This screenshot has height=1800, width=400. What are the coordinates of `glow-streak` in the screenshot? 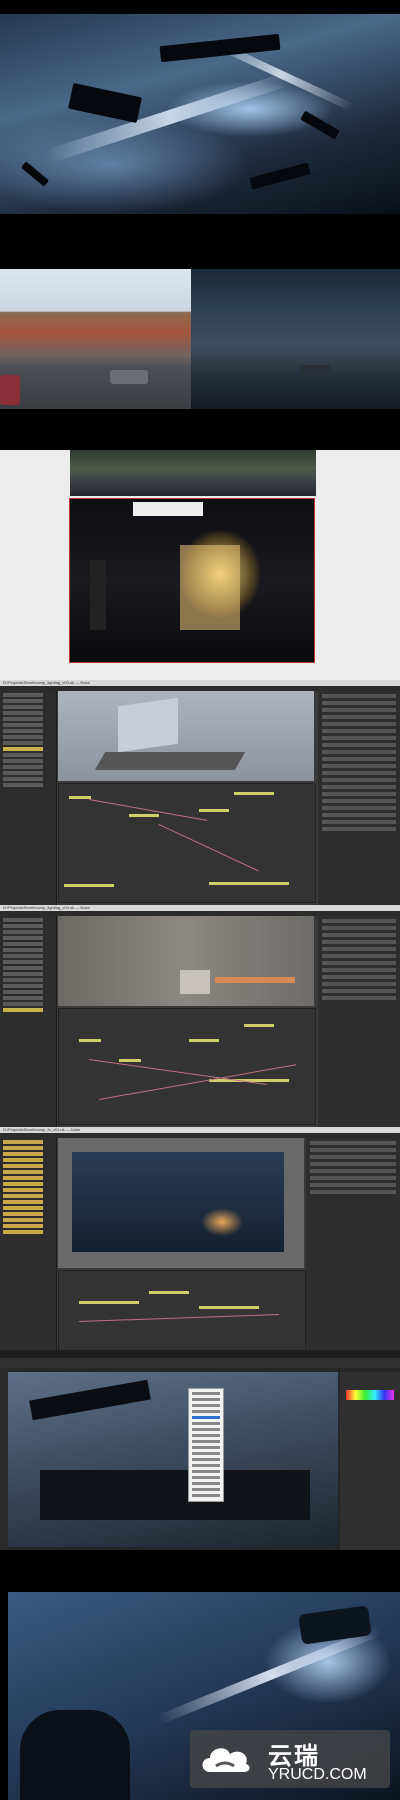 It's located at (255, 980).